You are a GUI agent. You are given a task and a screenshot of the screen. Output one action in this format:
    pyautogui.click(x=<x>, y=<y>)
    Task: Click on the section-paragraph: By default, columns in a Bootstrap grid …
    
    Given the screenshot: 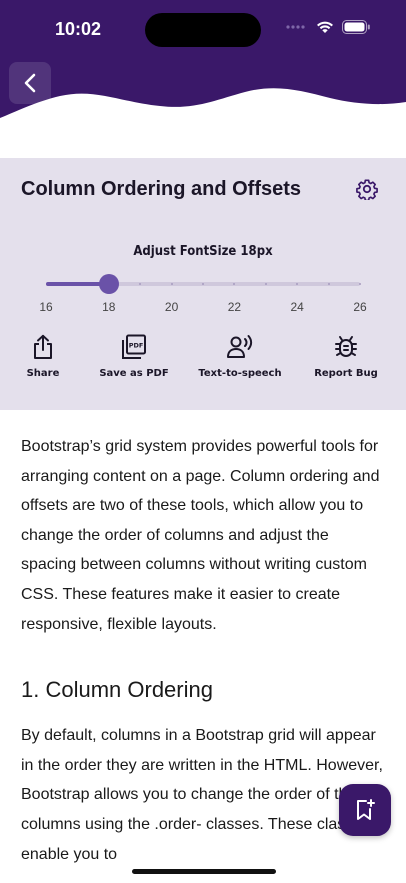 What is the action you would take?
    pyautogui.click(x=202, y=795)
    